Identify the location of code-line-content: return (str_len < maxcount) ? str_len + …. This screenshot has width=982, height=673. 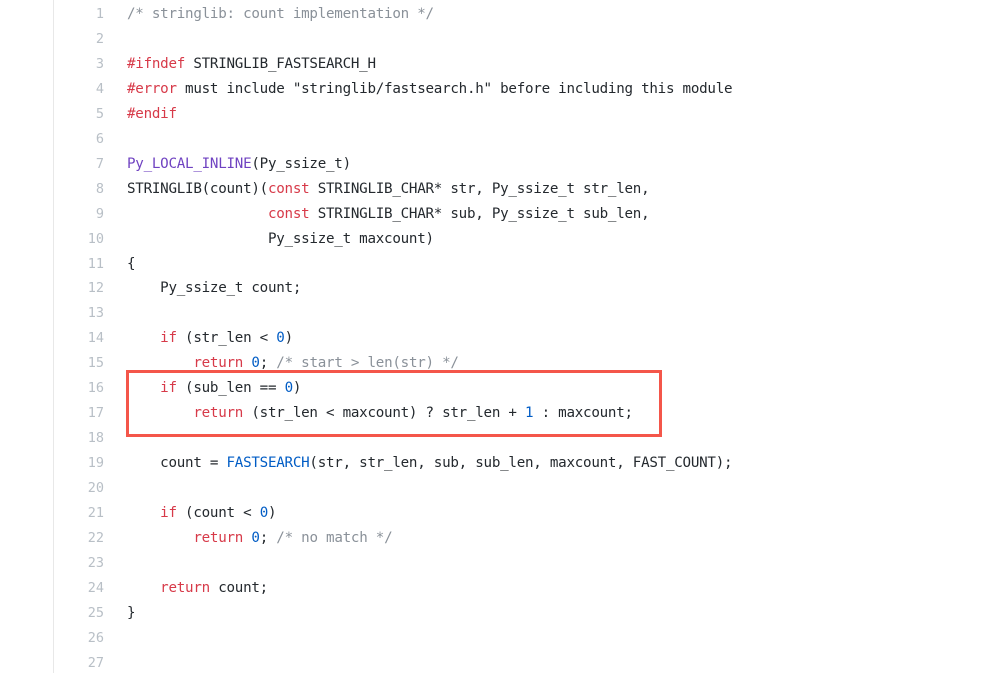
(368, 413).